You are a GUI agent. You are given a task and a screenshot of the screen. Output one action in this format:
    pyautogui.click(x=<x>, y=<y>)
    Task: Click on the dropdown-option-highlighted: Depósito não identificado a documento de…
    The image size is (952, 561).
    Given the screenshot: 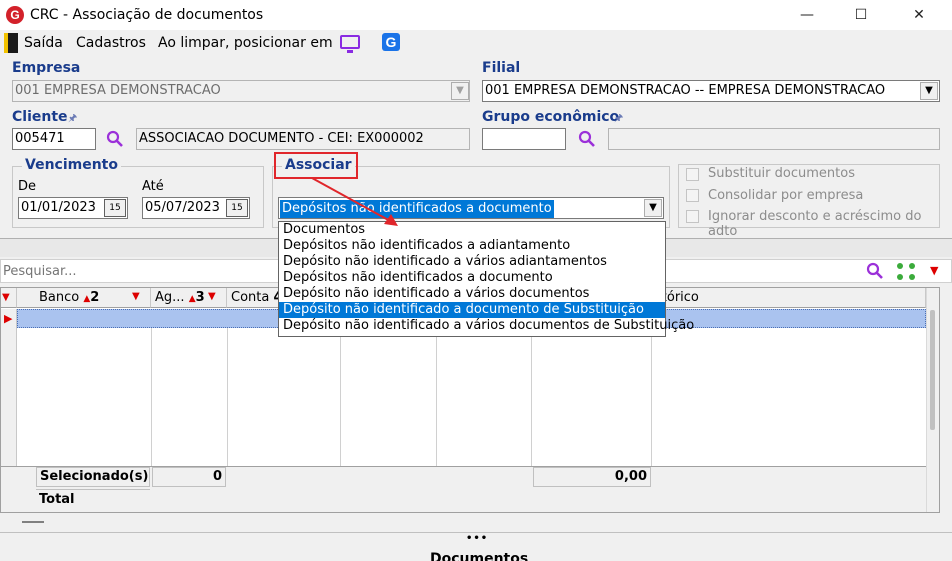 What is the action you would take?
    pyautogui.click(x=472, y=310)
    